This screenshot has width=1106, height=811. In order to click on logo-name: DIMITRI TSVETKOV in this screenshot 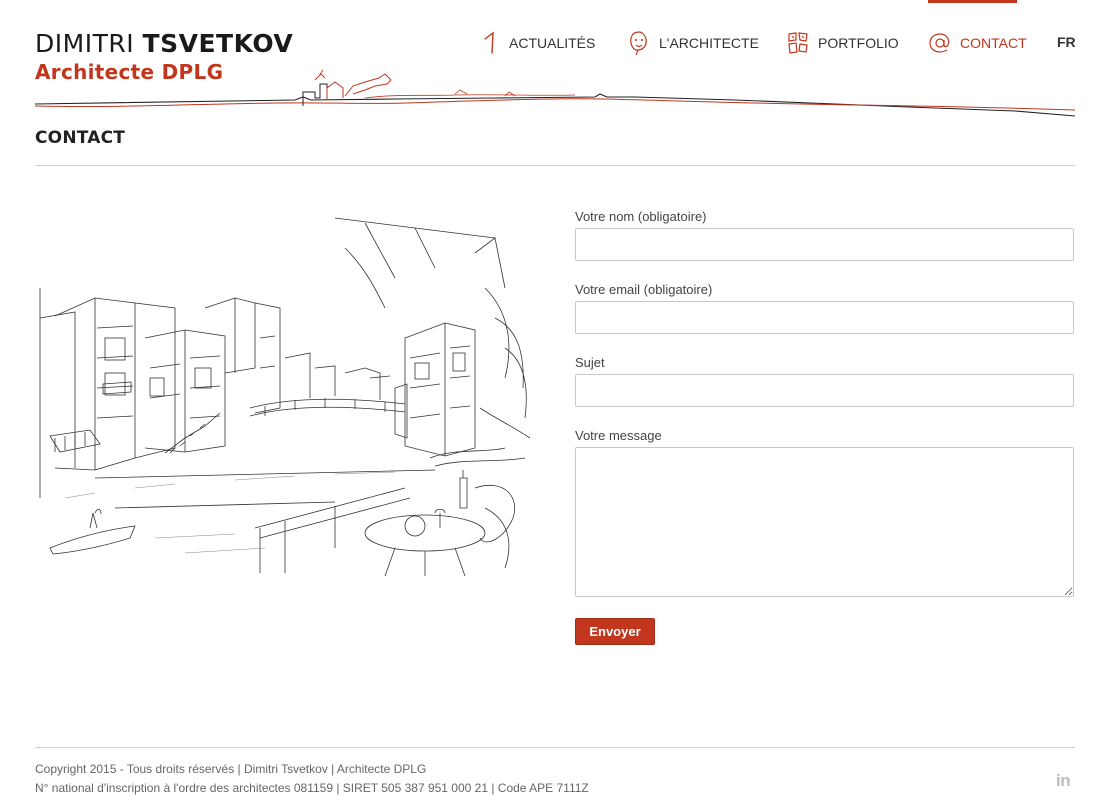, I will do `click(164, 44)`.